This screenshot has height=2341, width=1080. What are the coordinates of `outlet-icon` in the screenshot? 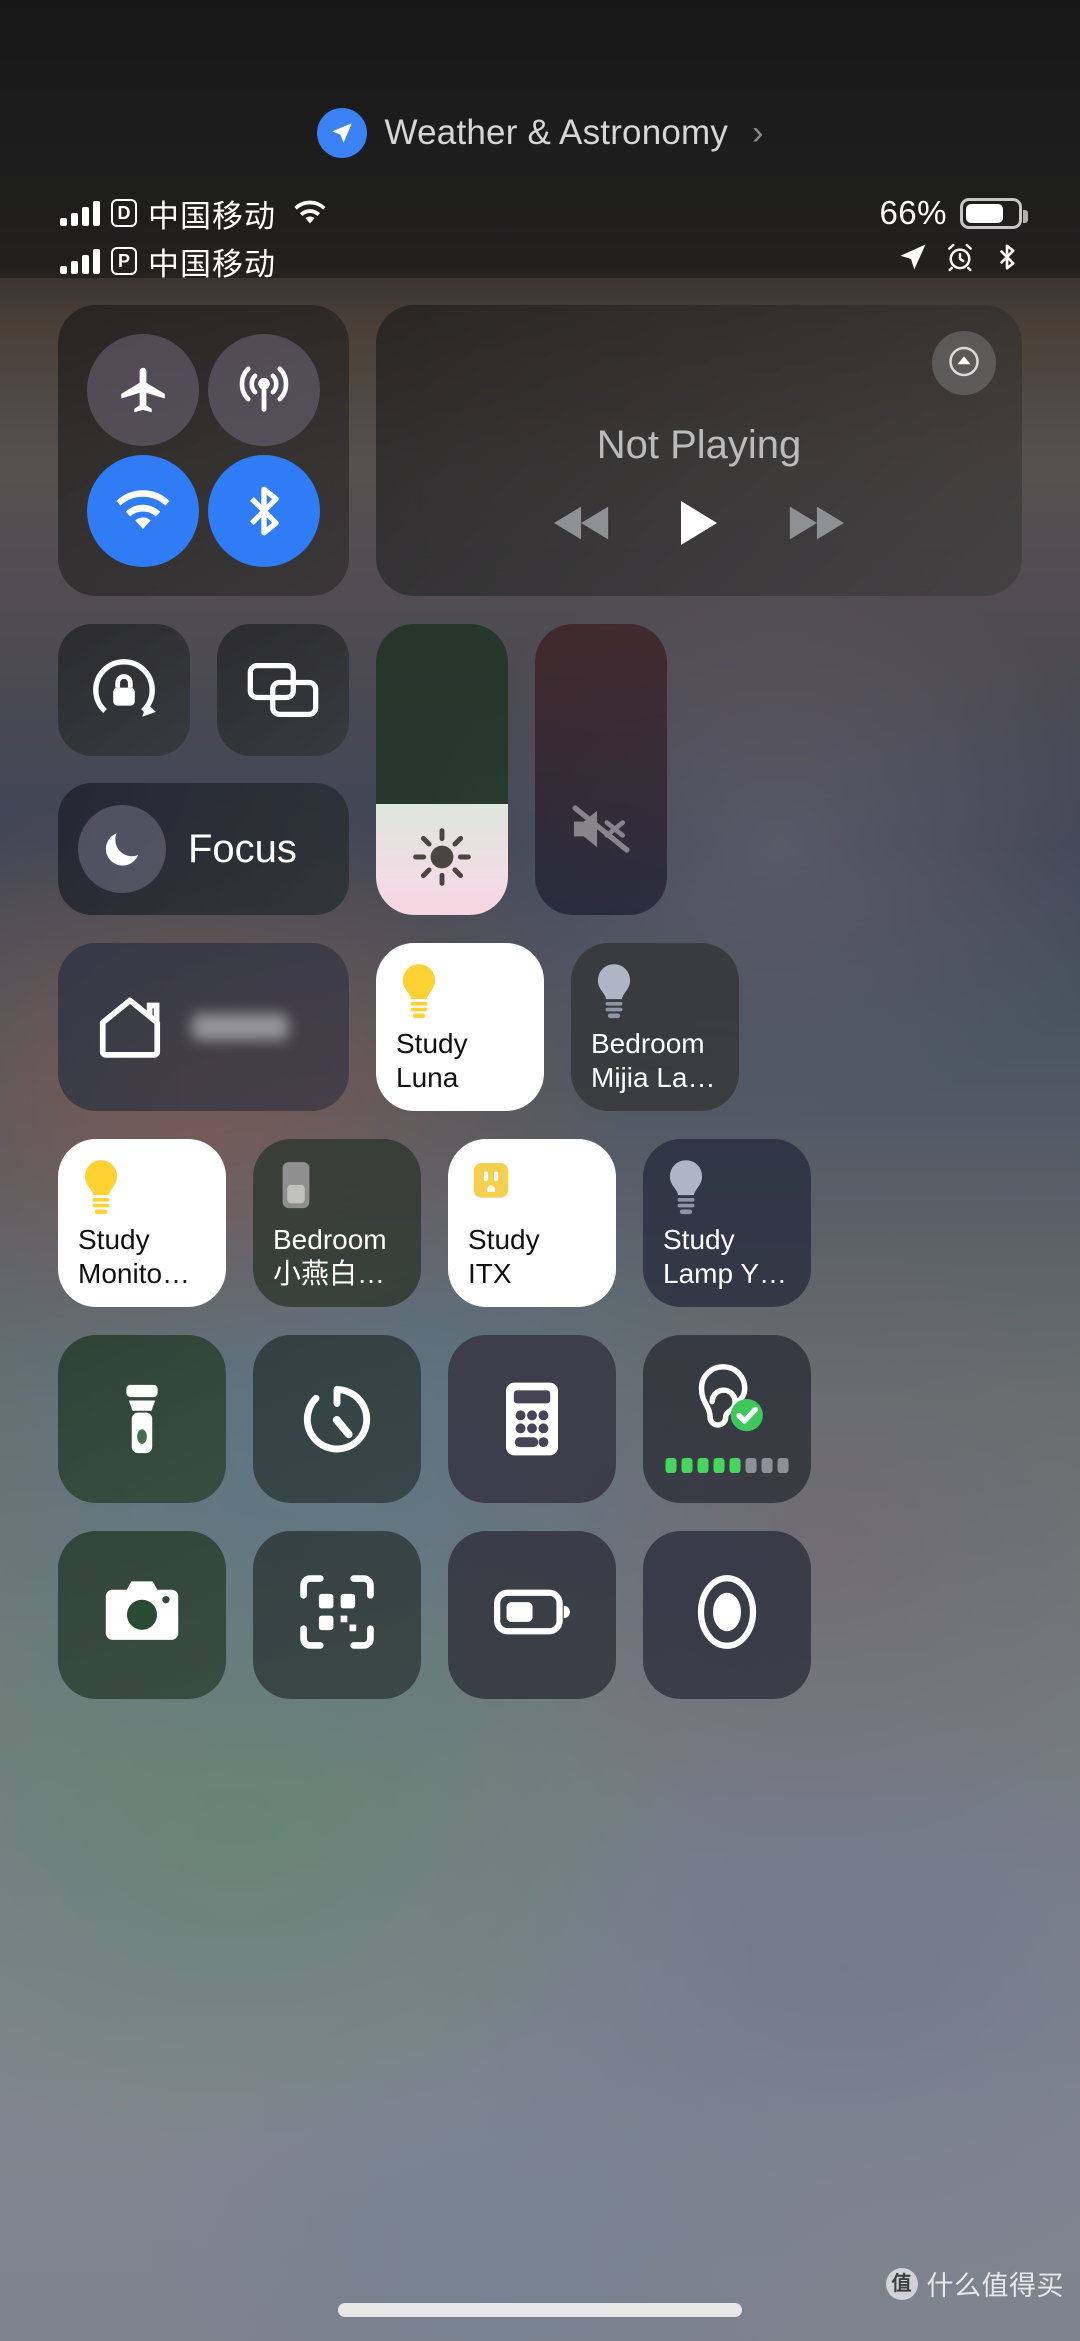 It's located at (532, 1193).